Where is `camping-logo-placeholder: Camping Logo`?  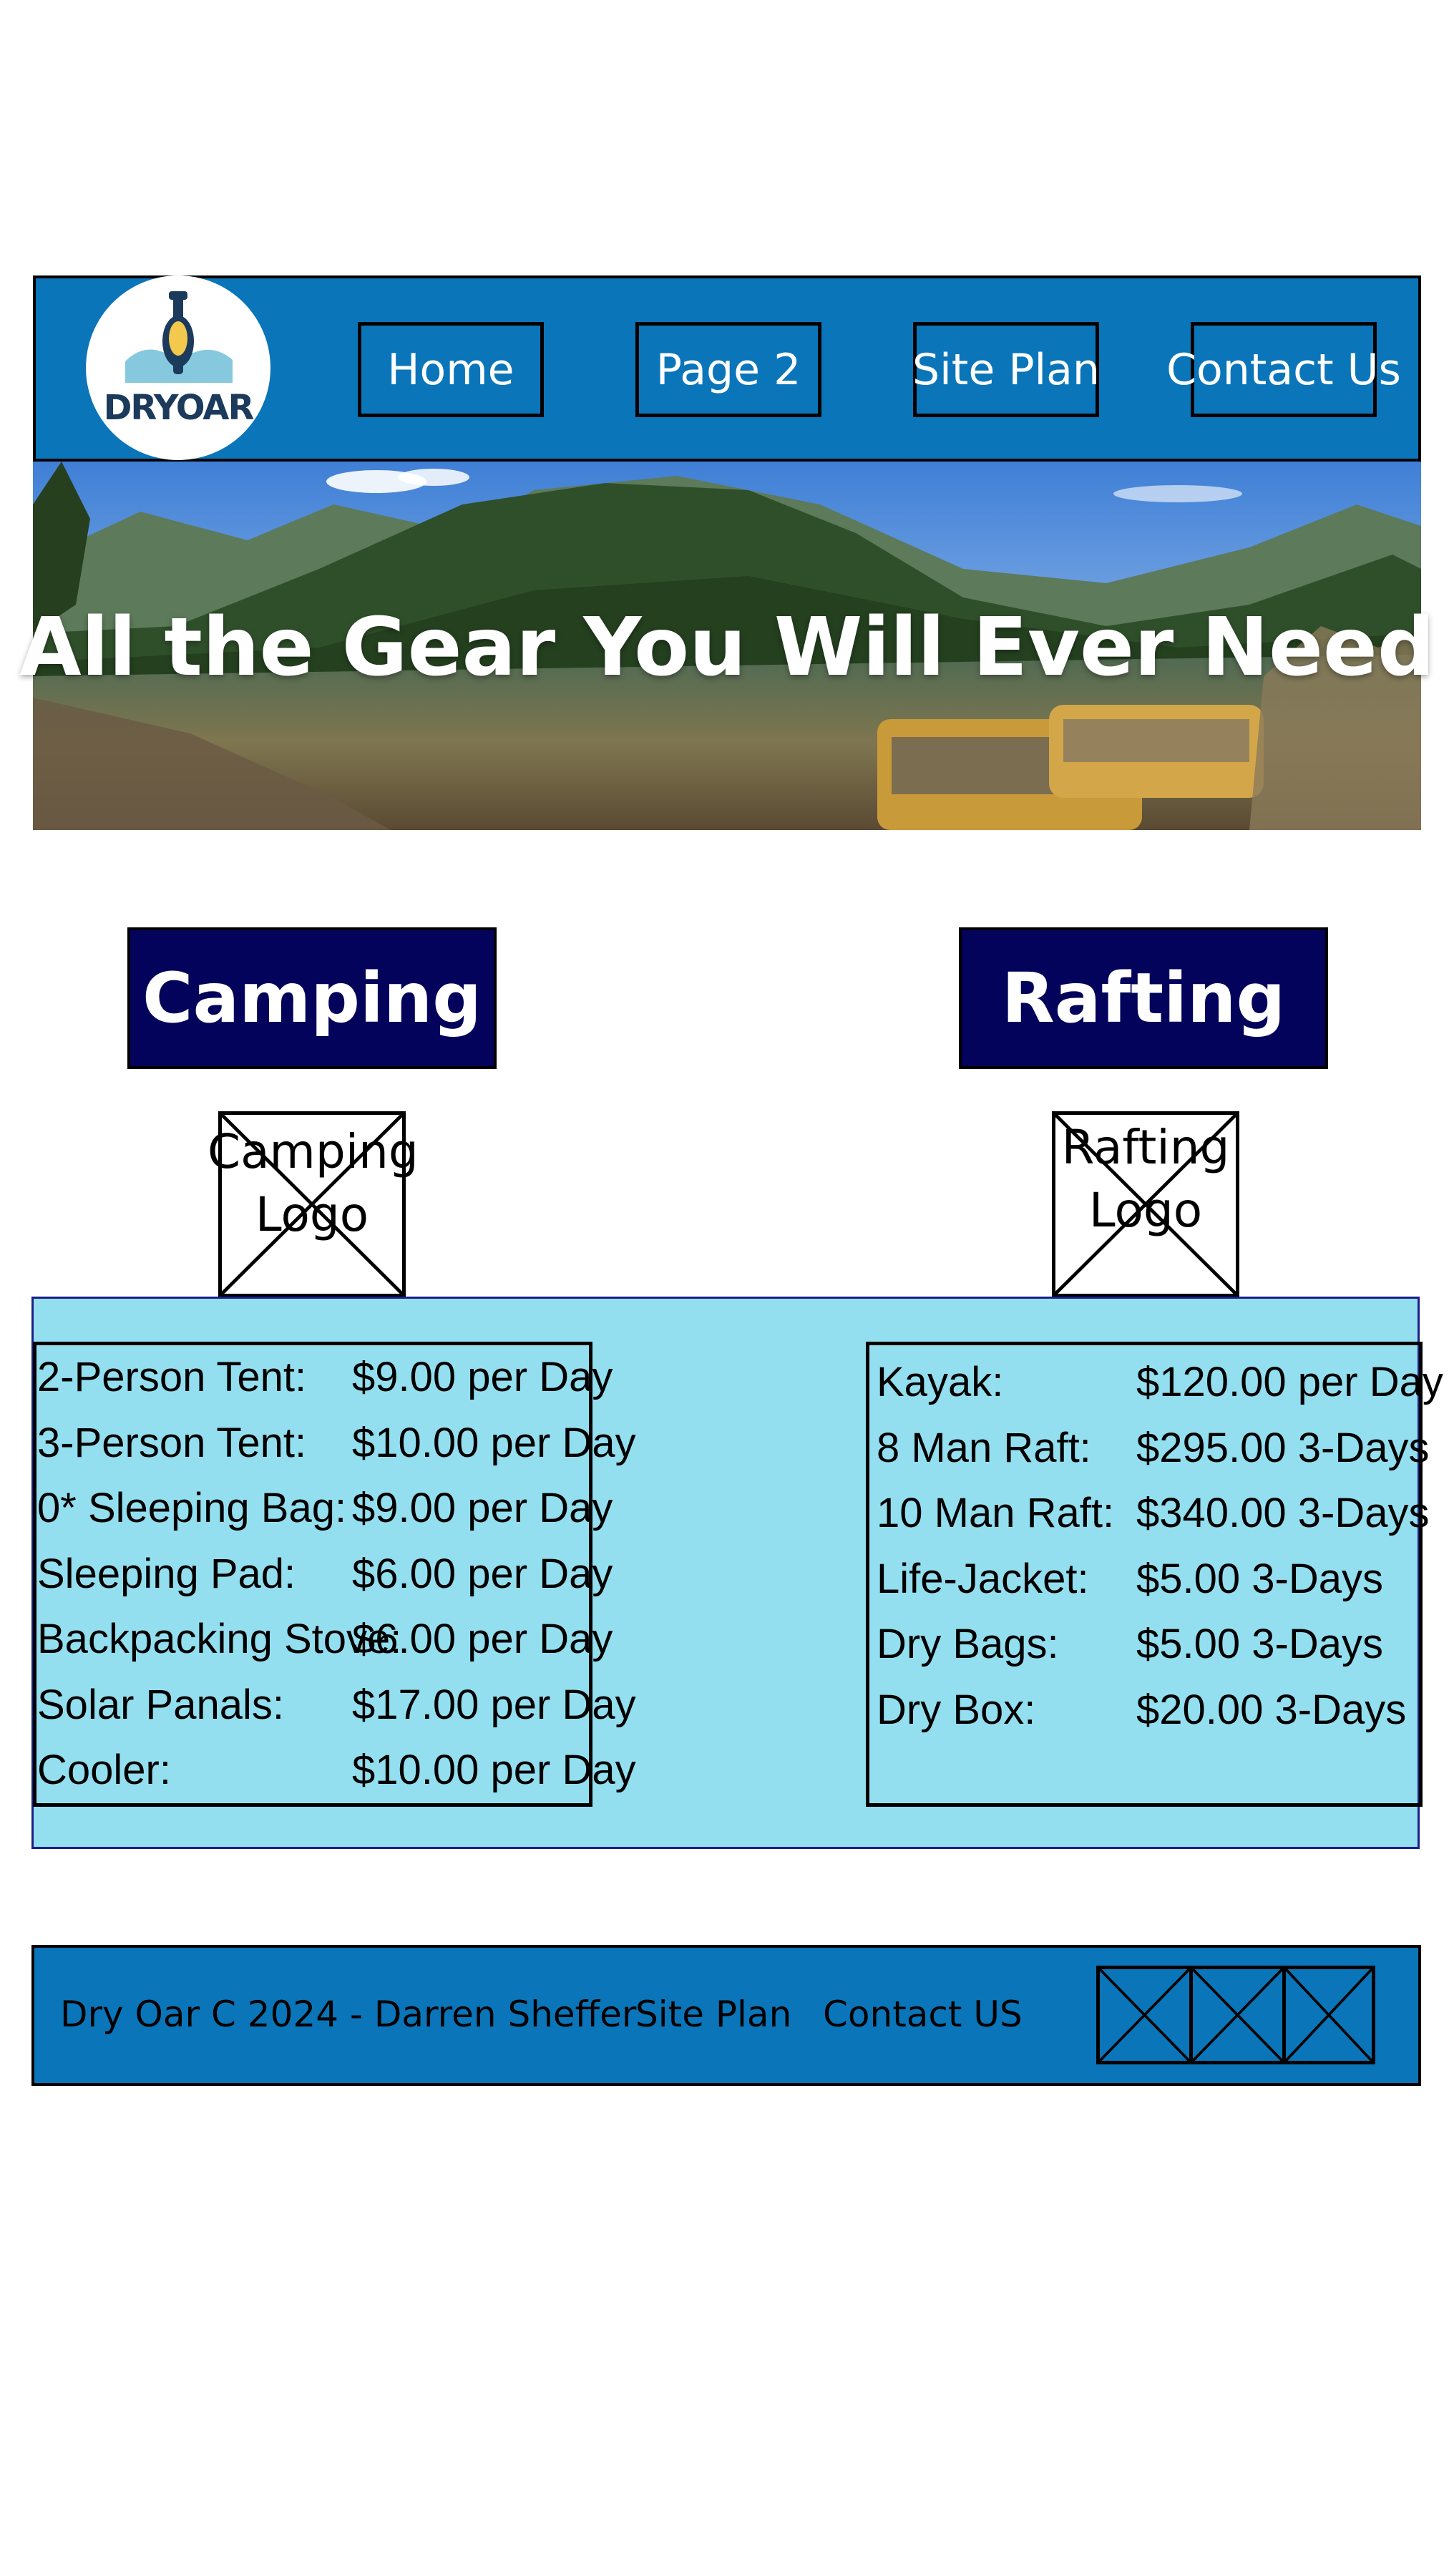
camping-logo-placeholder: Camping Logo is located at coordinates (313, 1204).